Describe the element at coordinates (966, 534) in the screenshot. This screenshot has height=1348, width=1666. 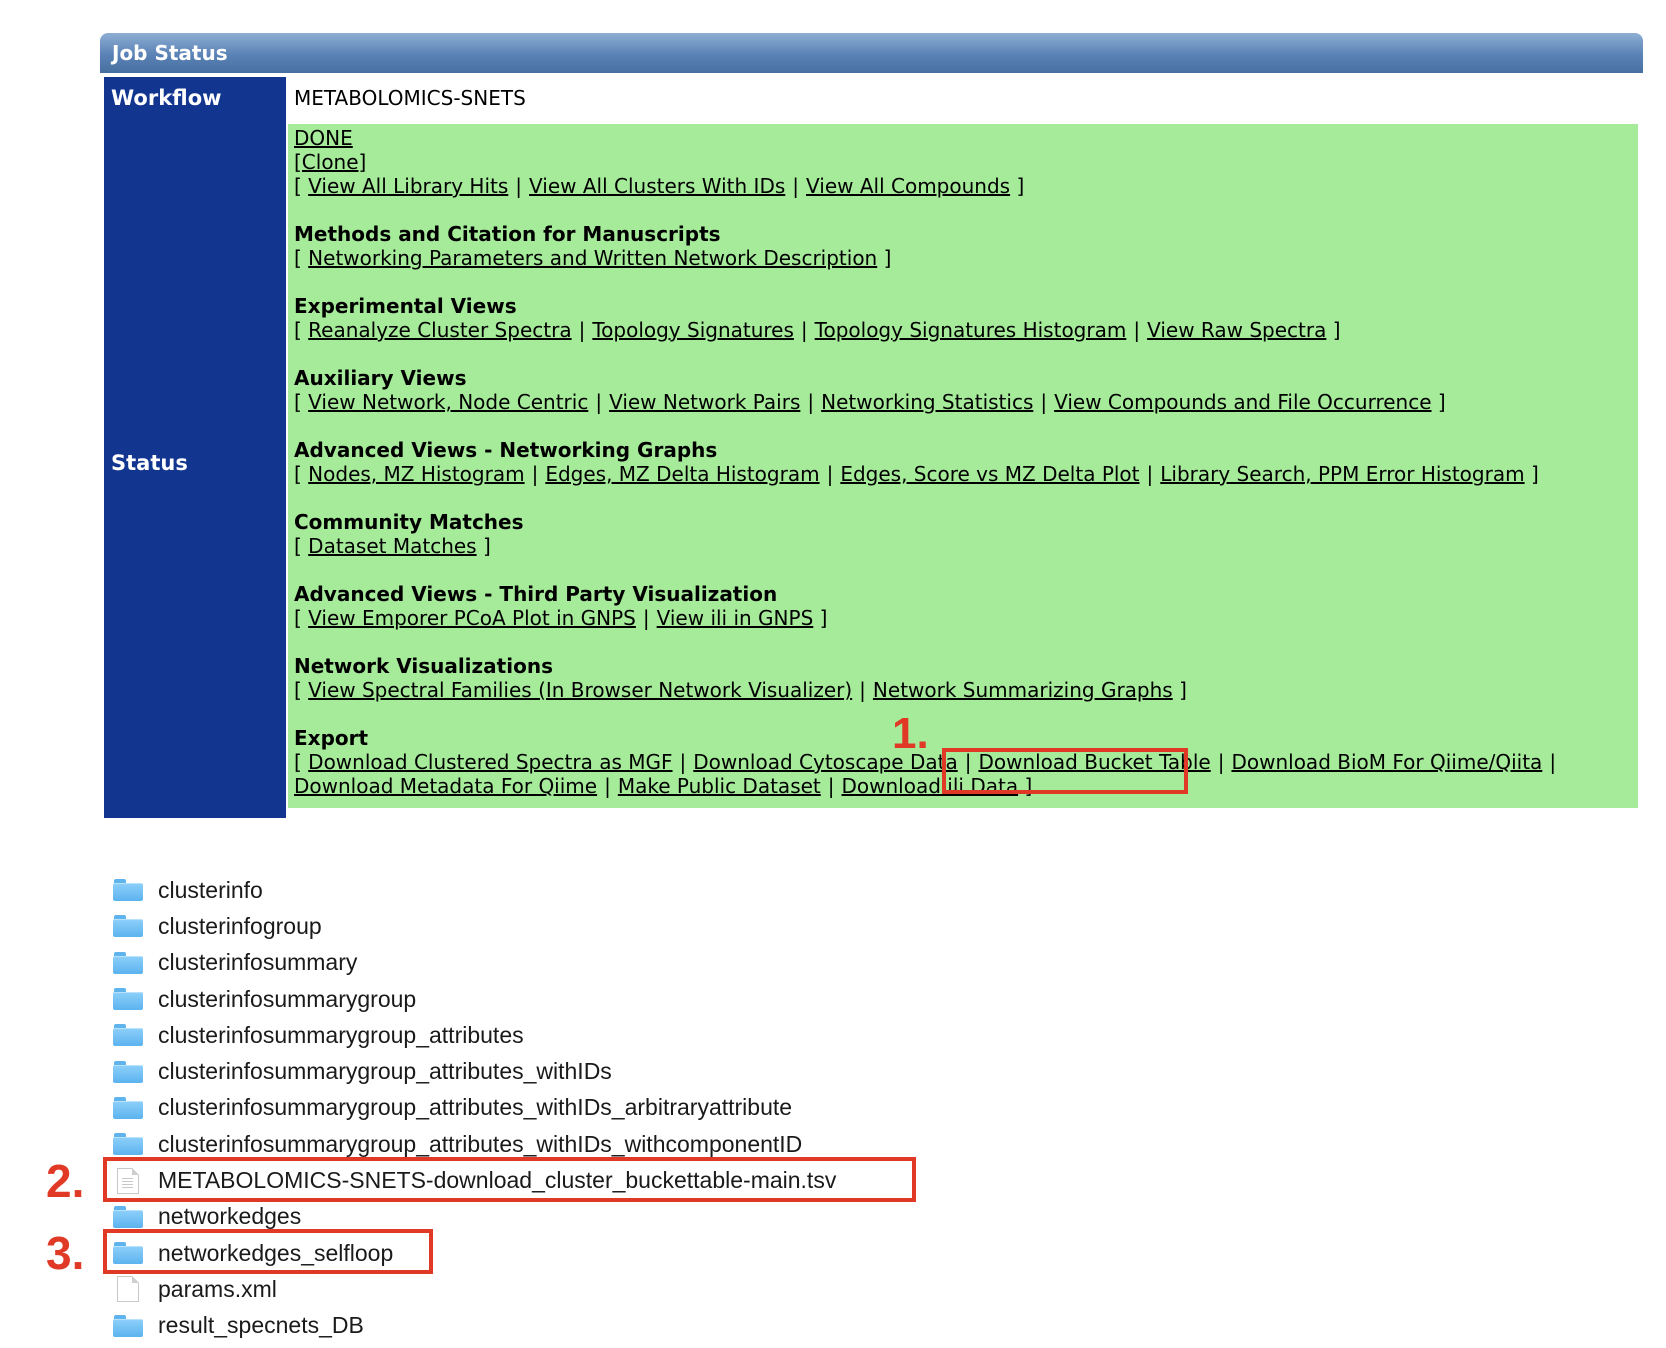
I see `section-community-matches: Community Matches [ Dataset Matches ]` at that location.